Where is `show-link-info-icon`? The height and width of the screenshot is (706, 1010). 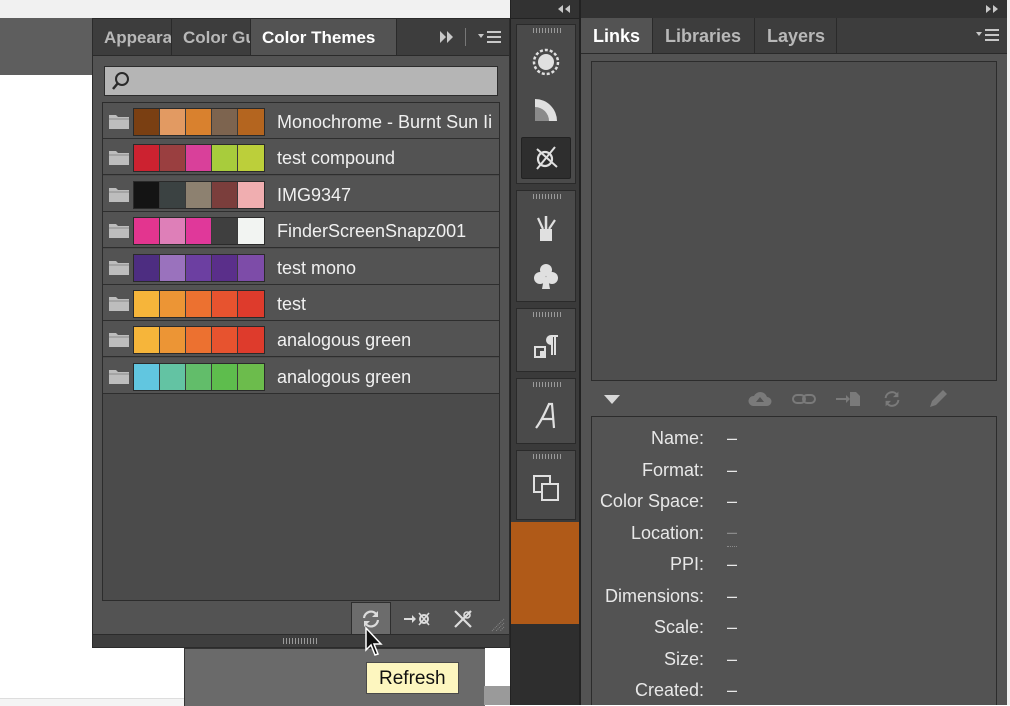
show-link-info-icon is located at coordinates (612, 400).